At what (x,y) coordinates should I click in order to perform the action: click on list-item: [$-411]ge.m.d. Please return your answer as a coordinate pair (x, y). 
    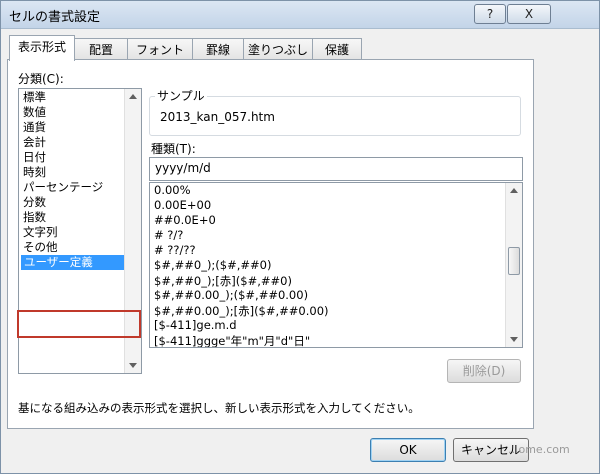
    Looking at the image, I should click on (195, 325).